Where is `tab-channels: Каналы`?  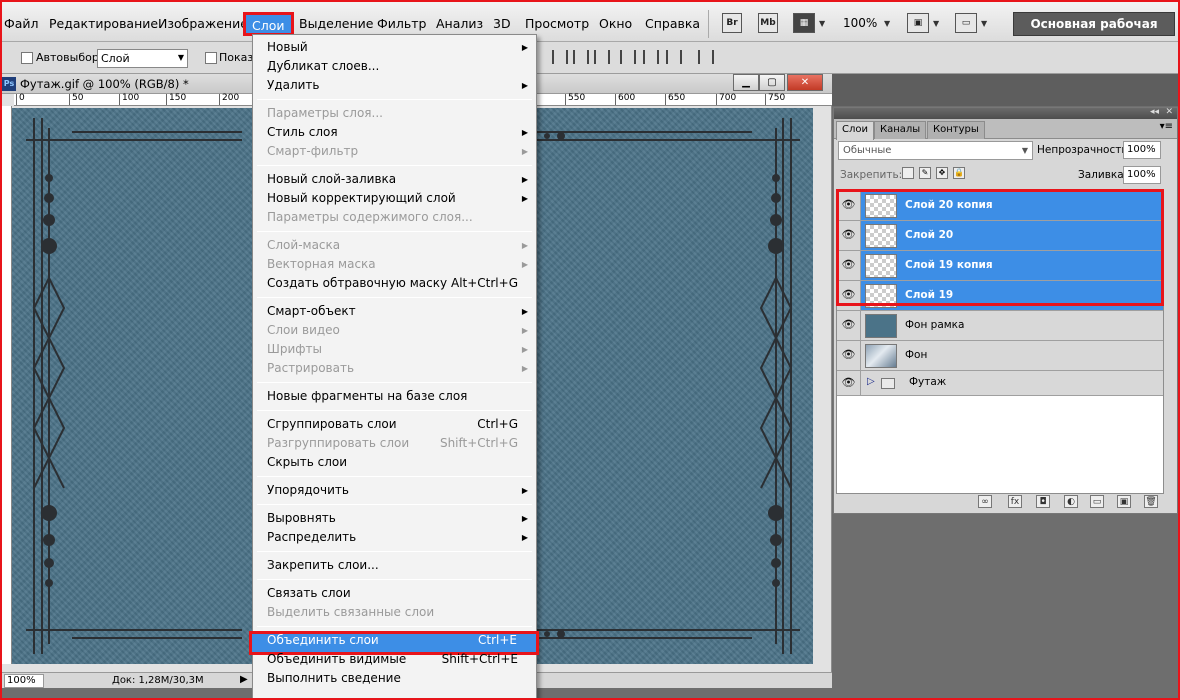 tab-channels: Каналы is located at coordinates (900, 130).